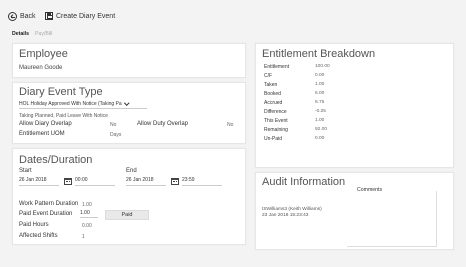 The width and height of the screenshot is (466, 267). Describe the element at coordinates (113, 125) in the screenshot. I see `allow-diary-overlap-value: No` at that location.